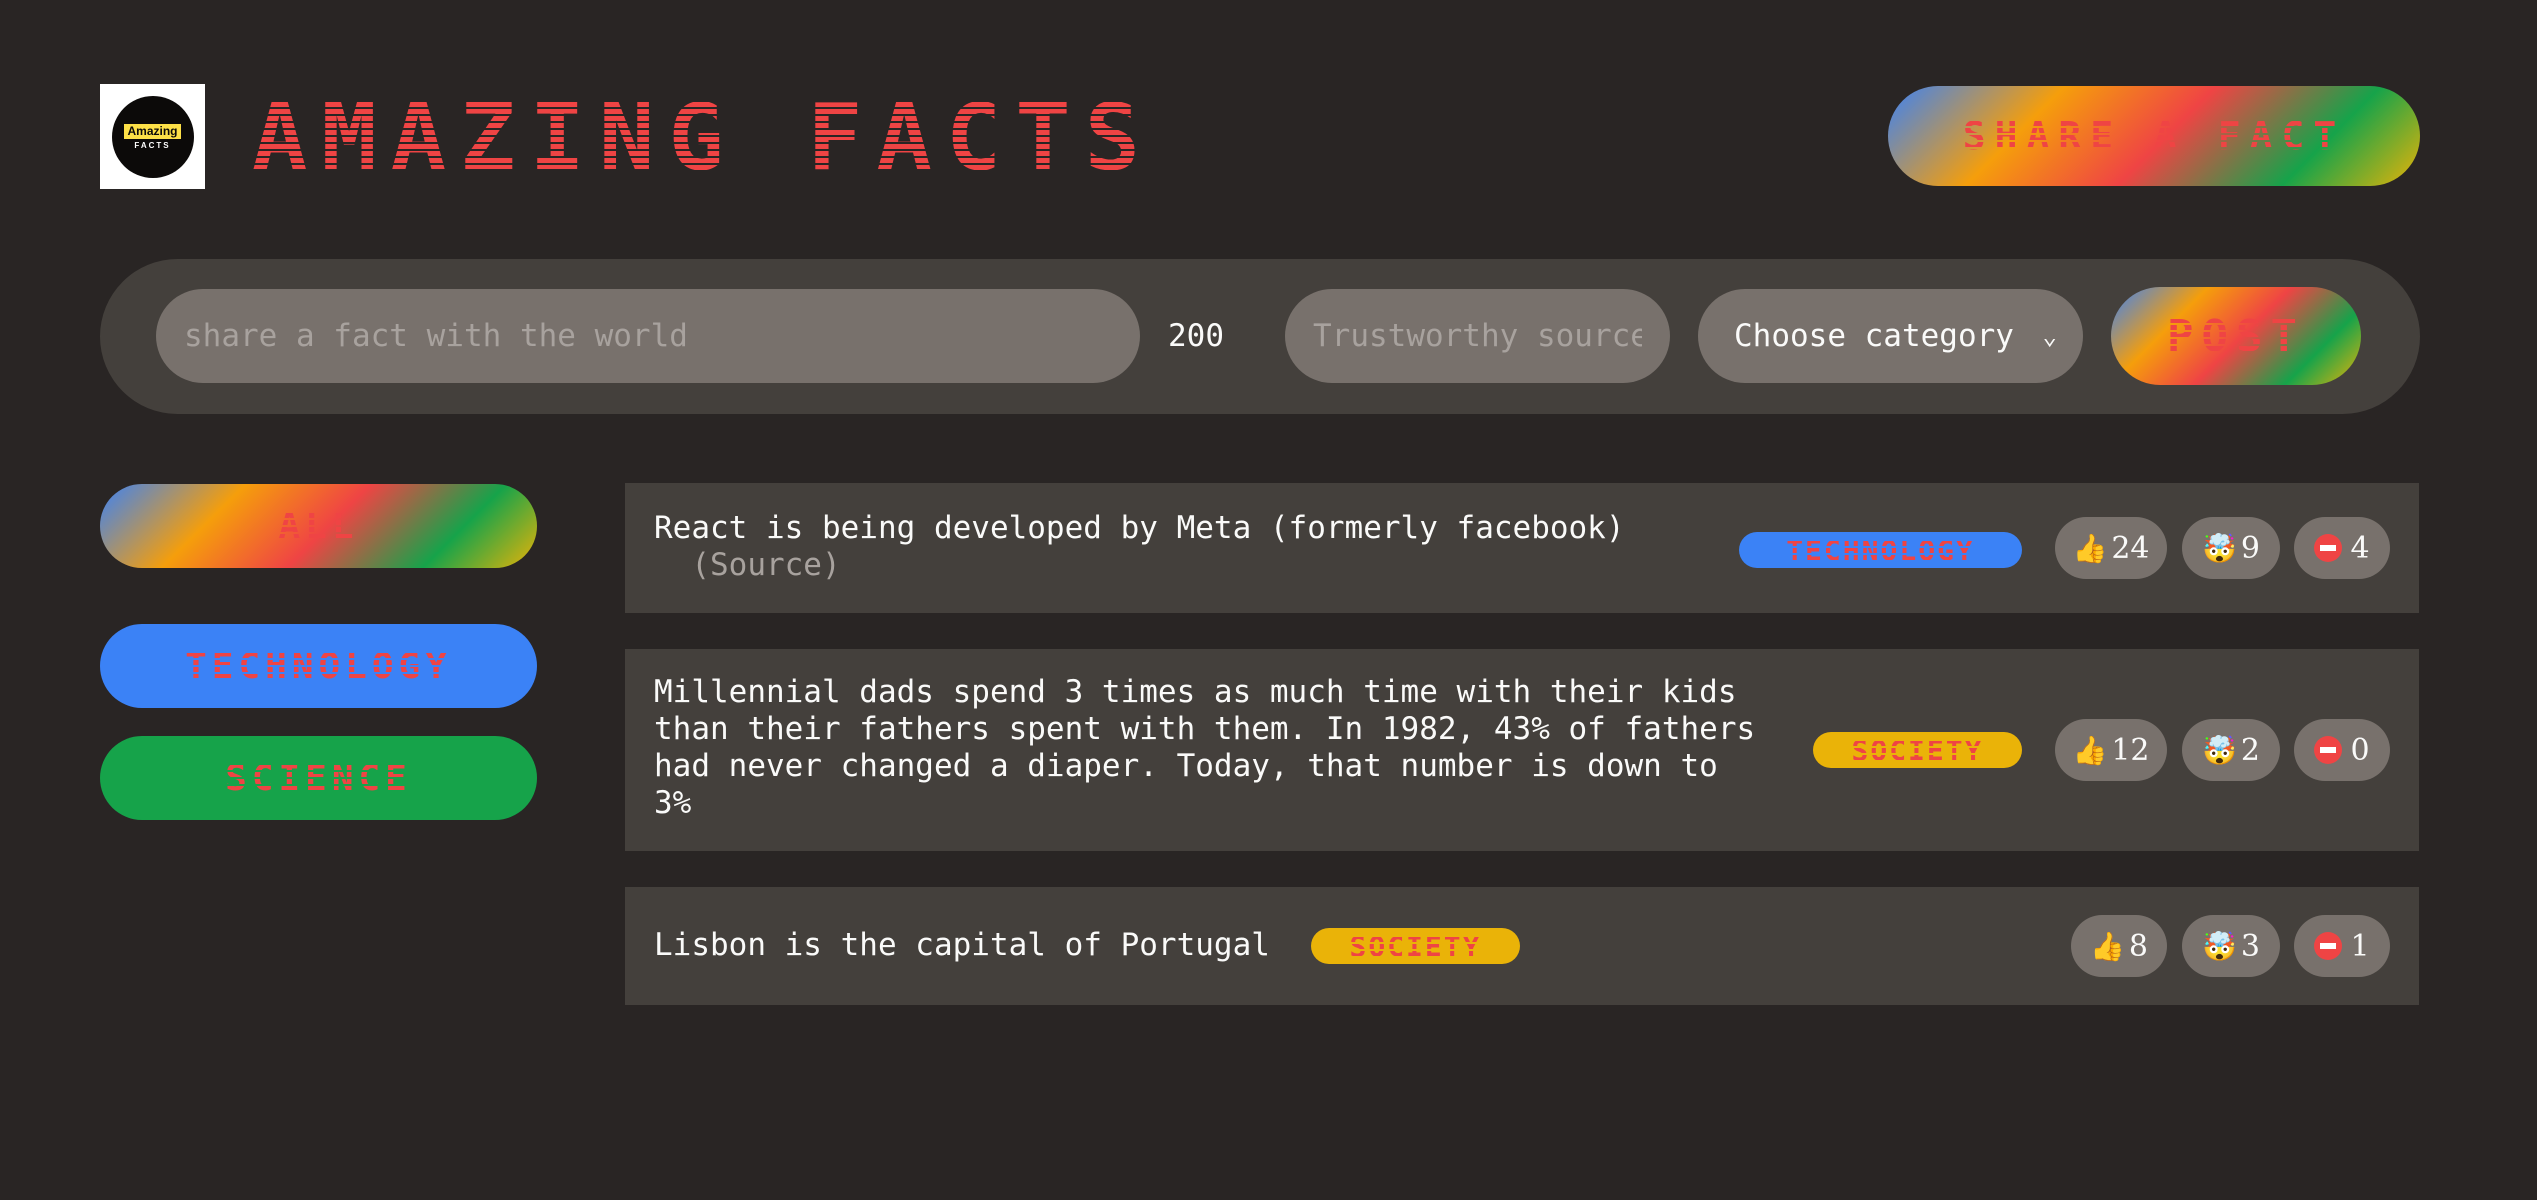 The width and height of the screenshot is (2537, 1200). I want to click on character-count: 200, so click(1196, 336).